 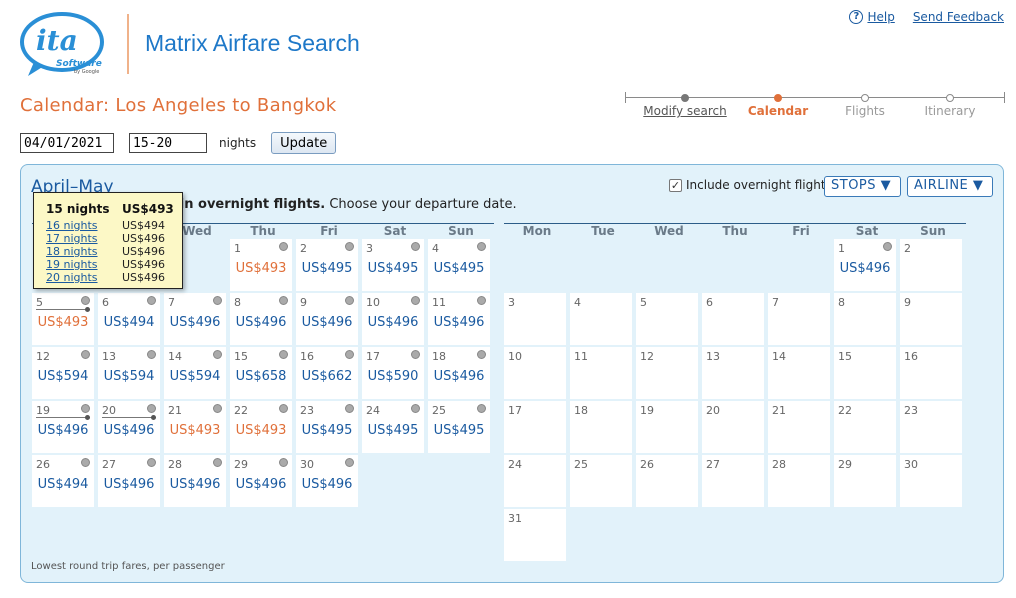 I want to click on calendar-day-cell: 30 US$496, so click(x=327, y=481).